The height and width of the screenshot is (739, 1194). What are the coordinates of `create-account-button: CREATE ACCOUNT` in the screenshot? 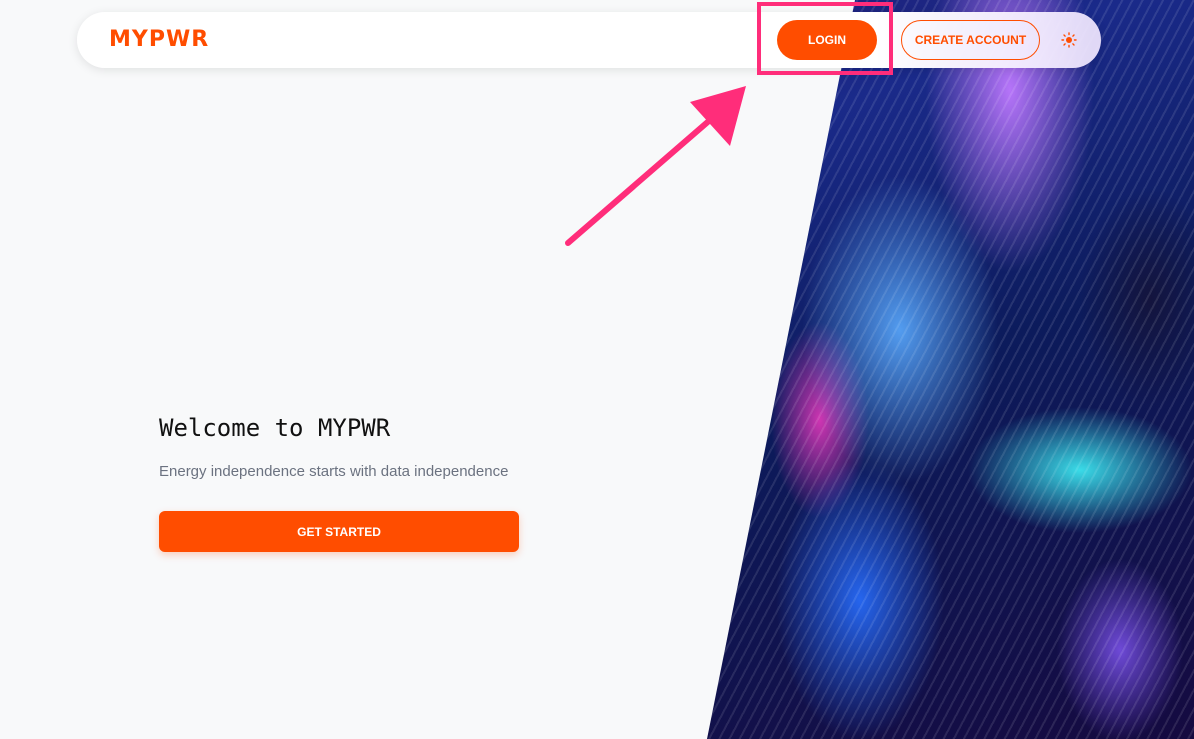 It's located at (970, 40).